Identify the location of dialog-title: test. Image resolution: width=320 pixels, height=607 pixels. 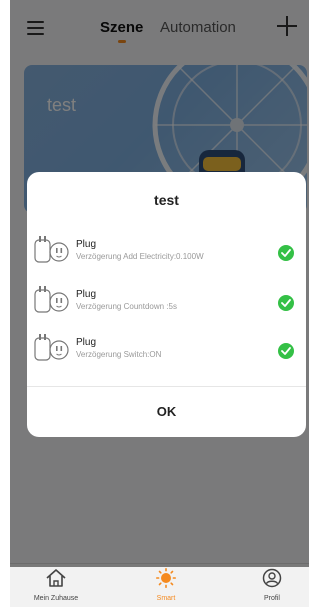
(166, 200).